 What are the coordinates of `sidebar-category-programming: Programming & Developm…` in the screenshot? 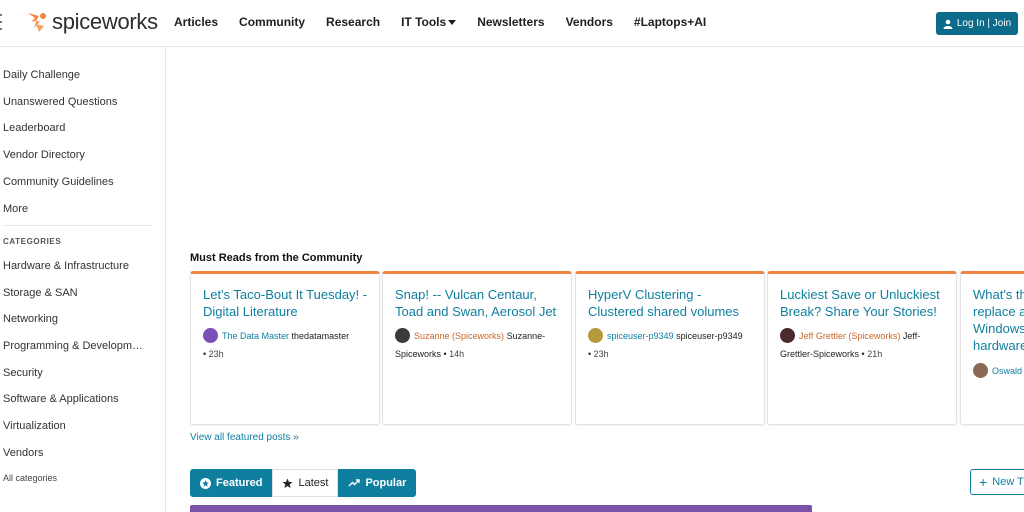 It's located at (73, 346).